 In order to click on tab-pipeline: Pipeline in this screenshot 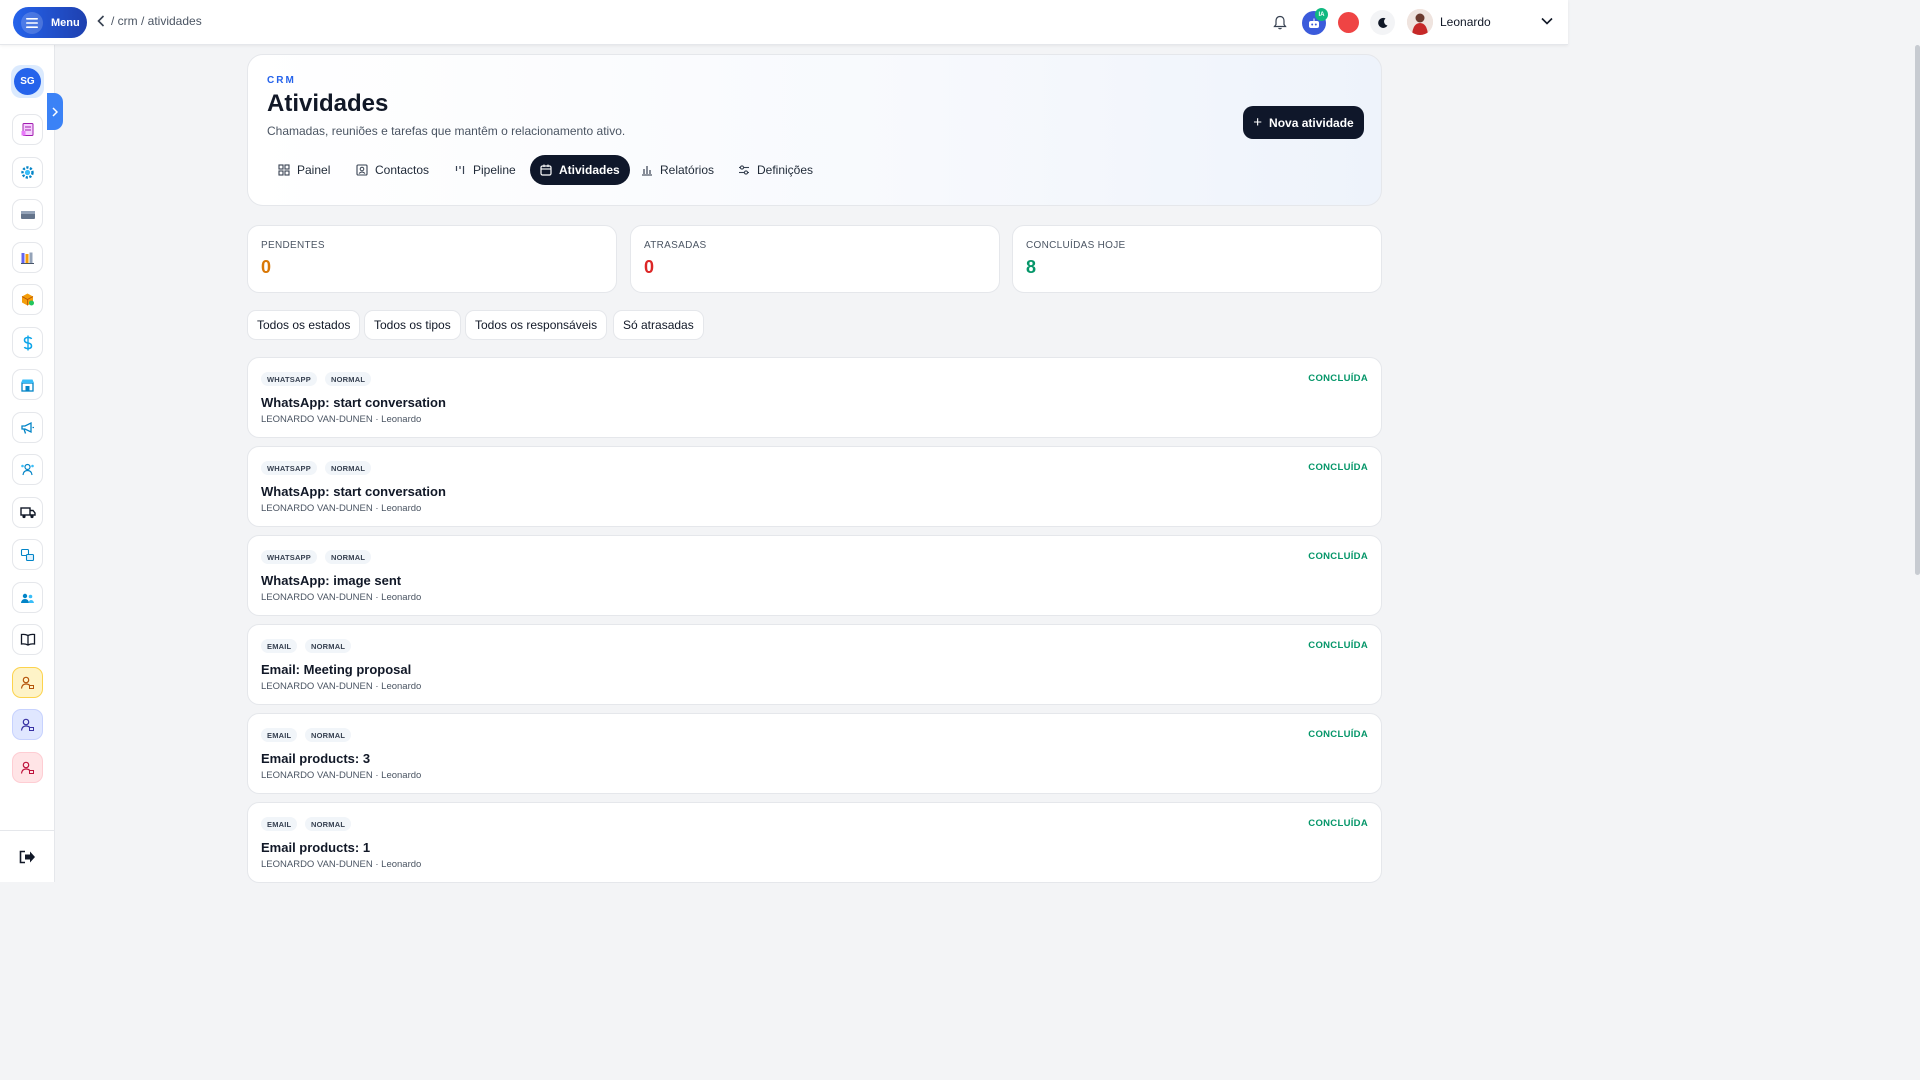, I will do `click(485, 170)`.